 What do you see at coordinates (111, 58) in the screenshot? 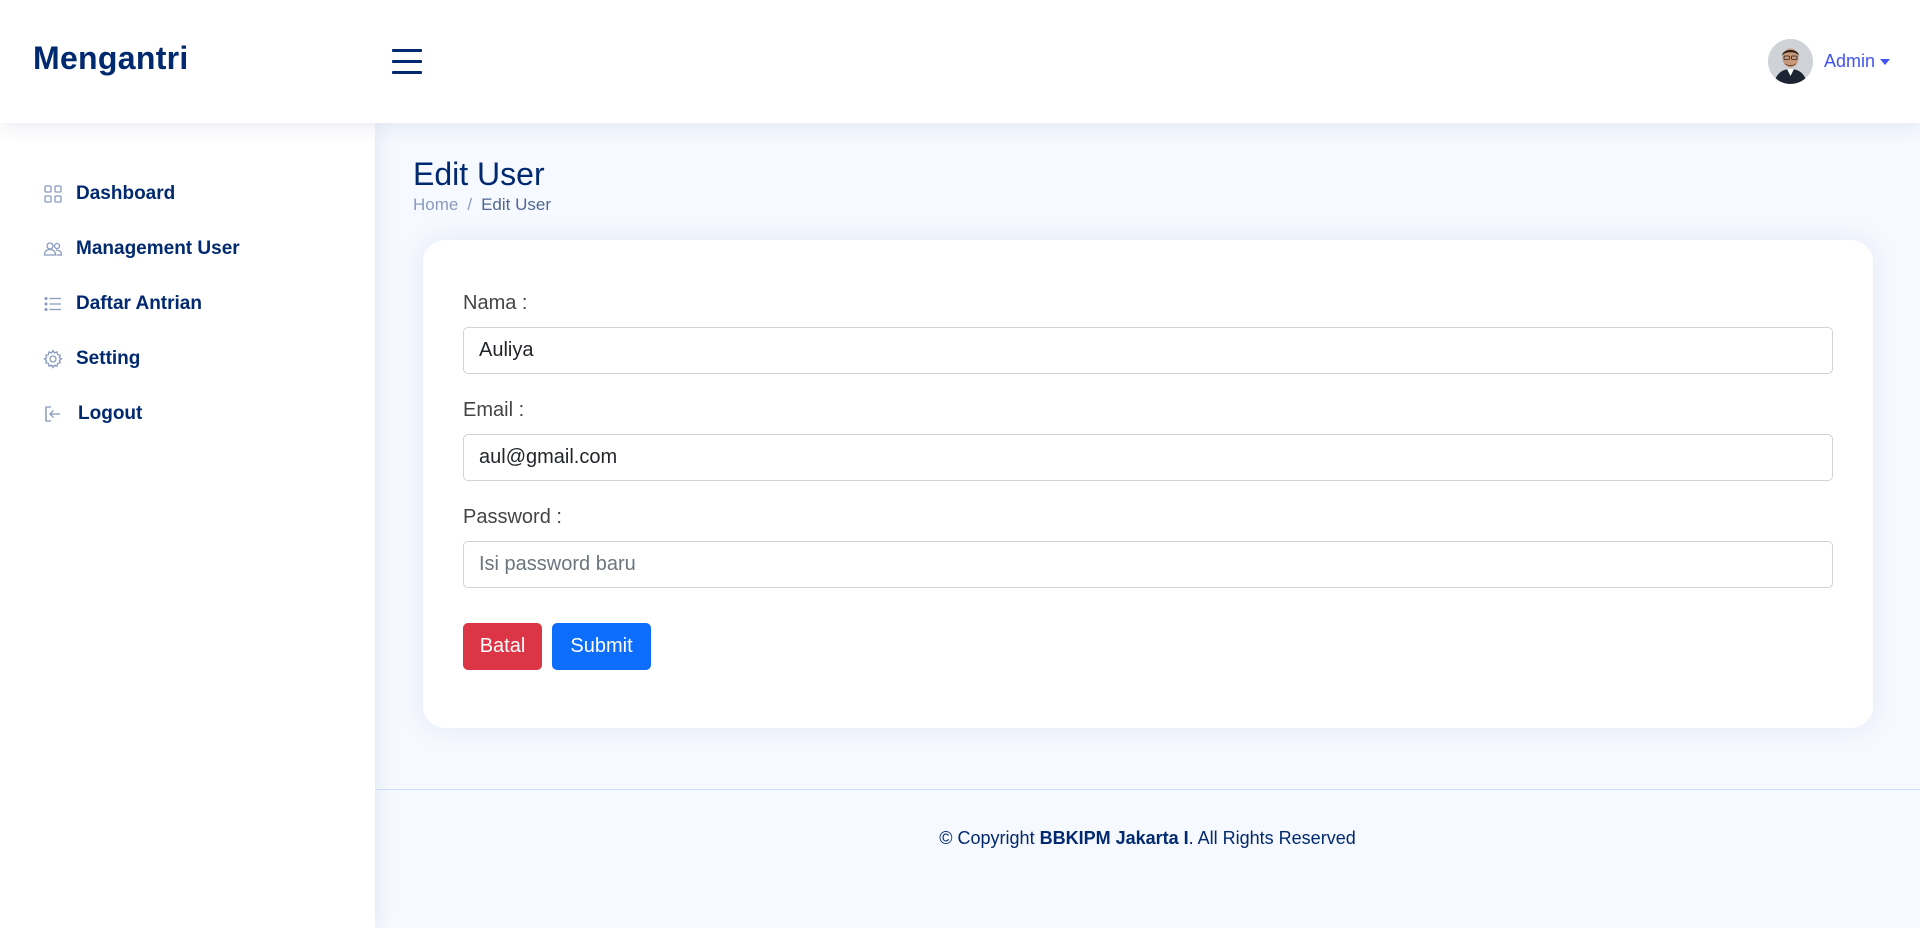
I see `app-logo: Mengantri` at bounding box center [111, 58].